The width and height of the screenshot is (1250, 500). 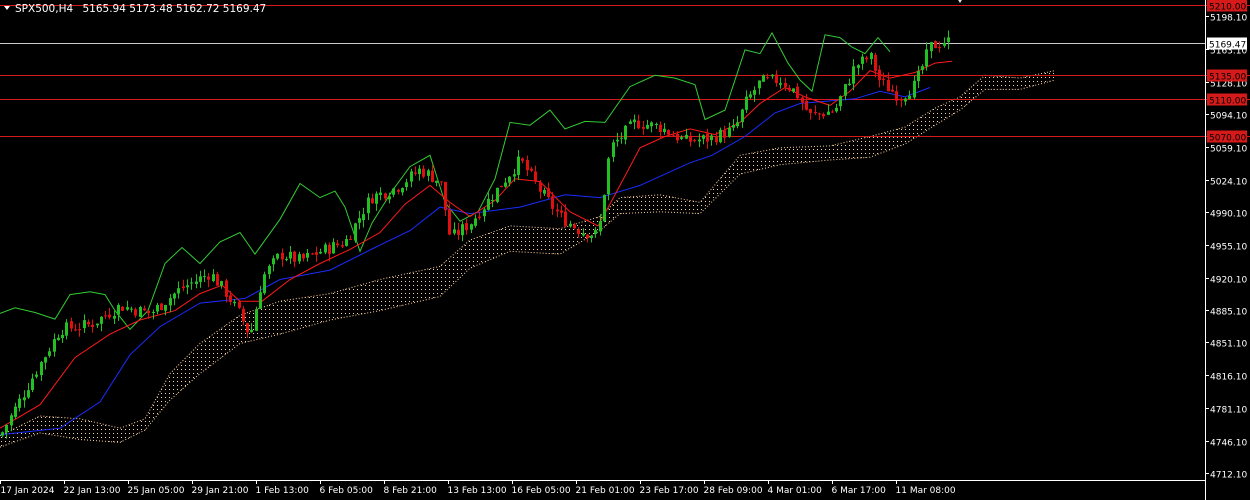 What do you see at coordinates (1228, 476) in the screenshot?
I see `y-tick-label: 4712.10` at bounding box center [1228, 476].